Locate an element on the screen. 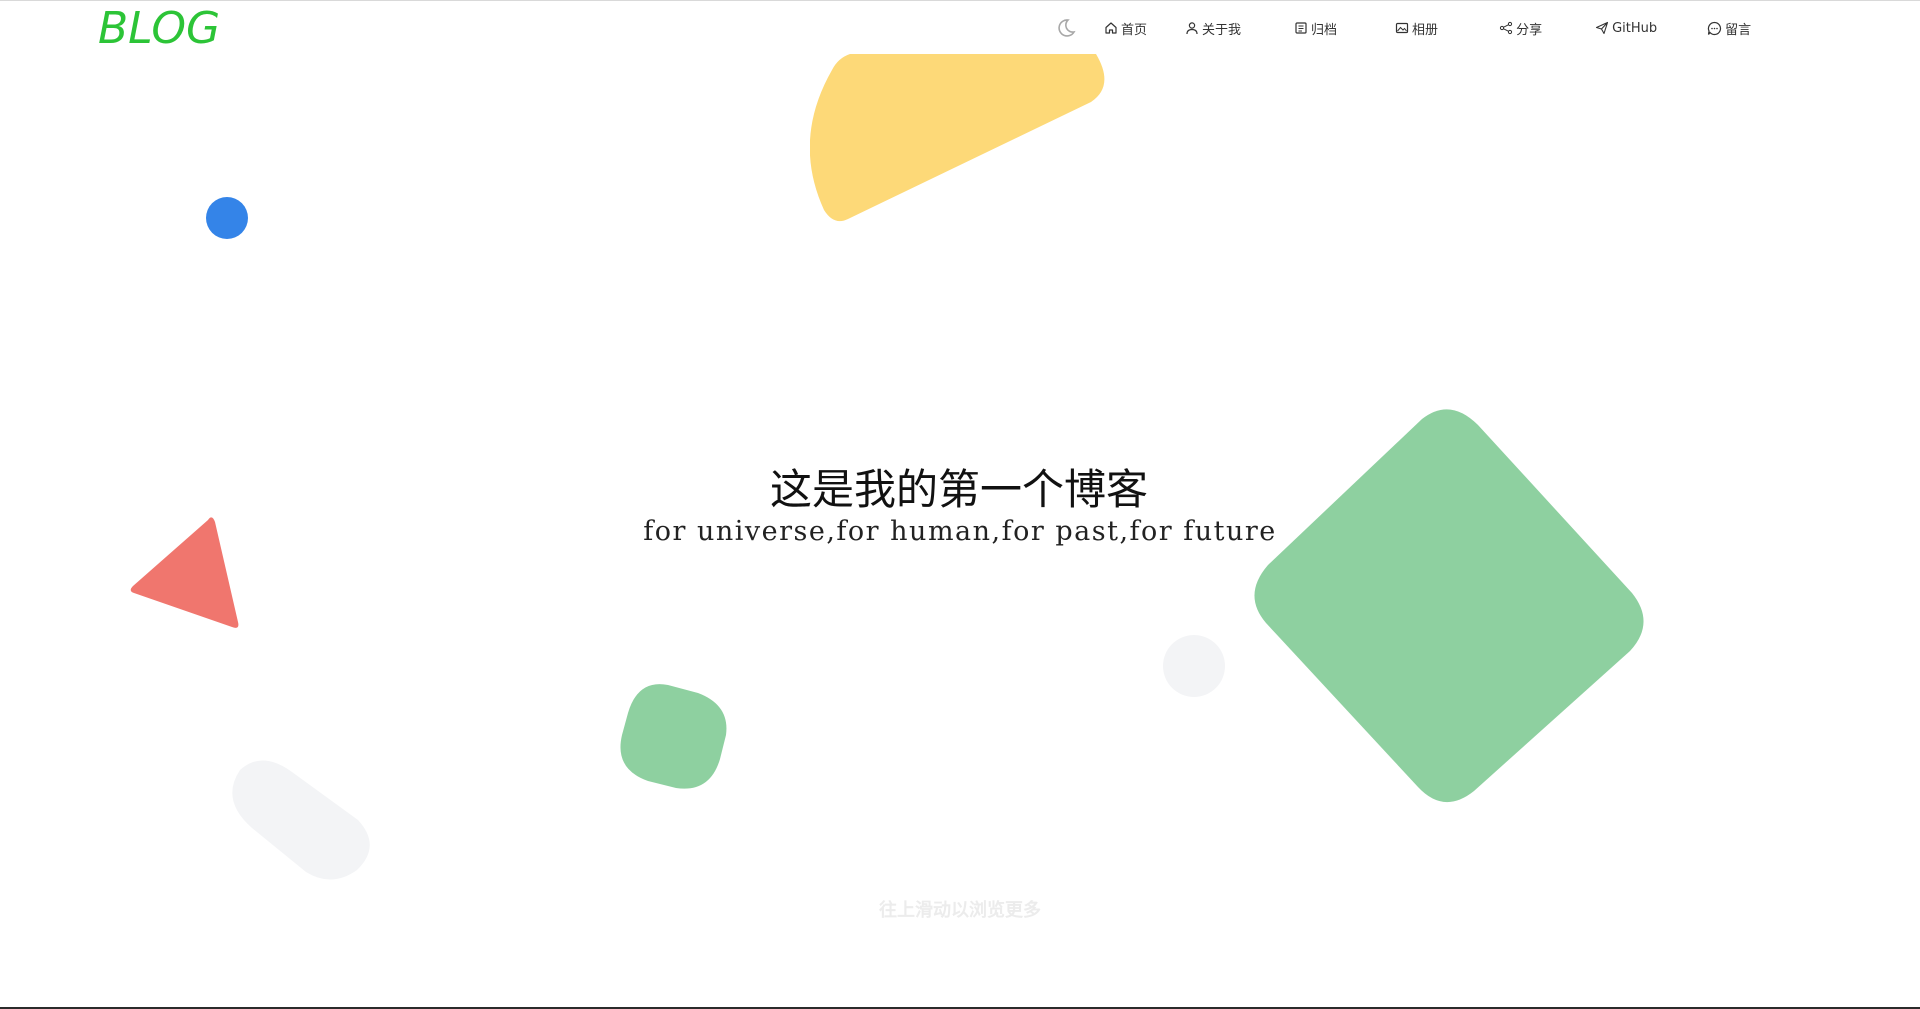  moon-icon is located at coordinates (1067, 28).